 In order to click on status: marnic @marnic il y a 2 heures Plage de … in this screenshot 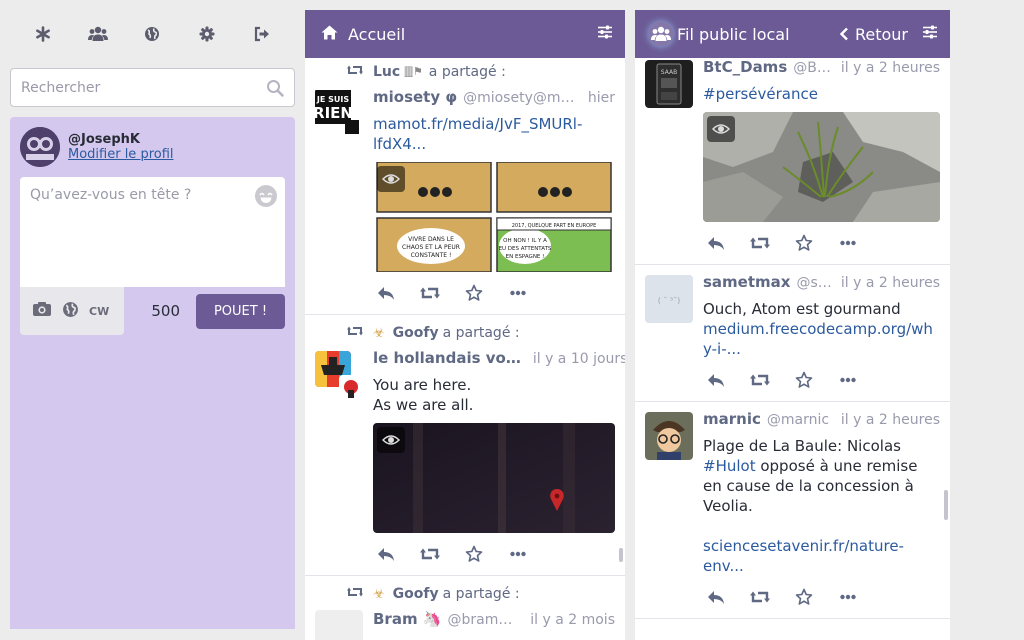, I will do `click(792, 510)`.